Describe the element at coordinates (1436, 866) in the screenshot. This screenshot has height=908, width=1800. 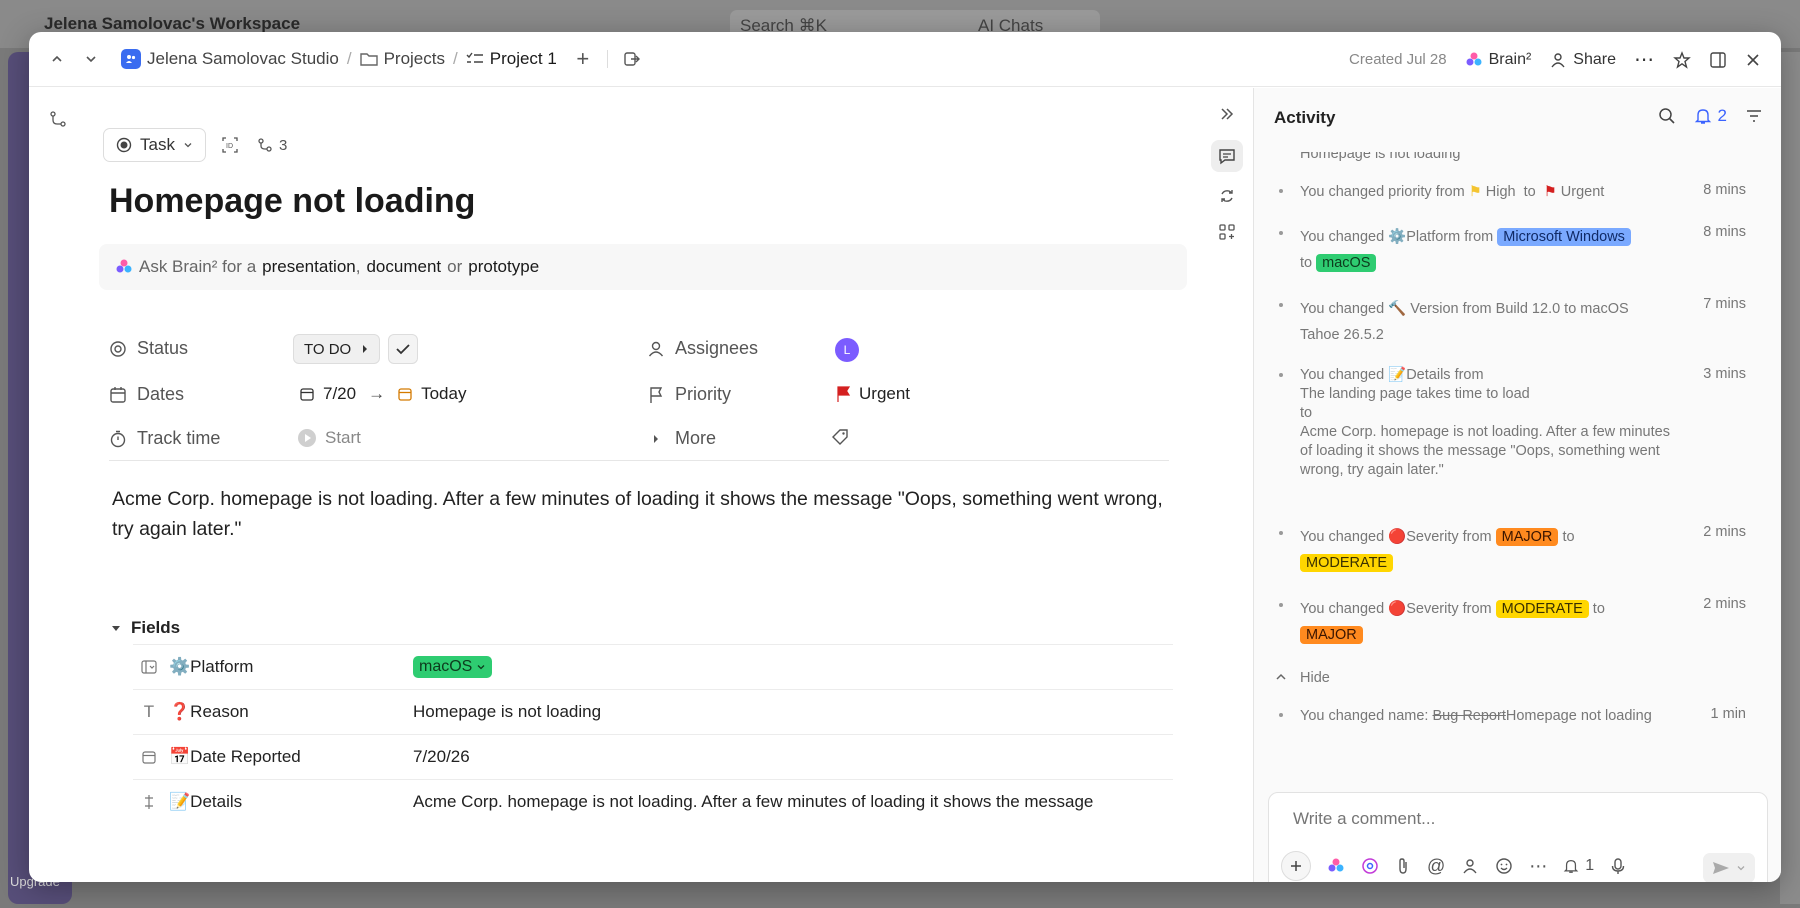
I see `mention-icon: @` at that location.